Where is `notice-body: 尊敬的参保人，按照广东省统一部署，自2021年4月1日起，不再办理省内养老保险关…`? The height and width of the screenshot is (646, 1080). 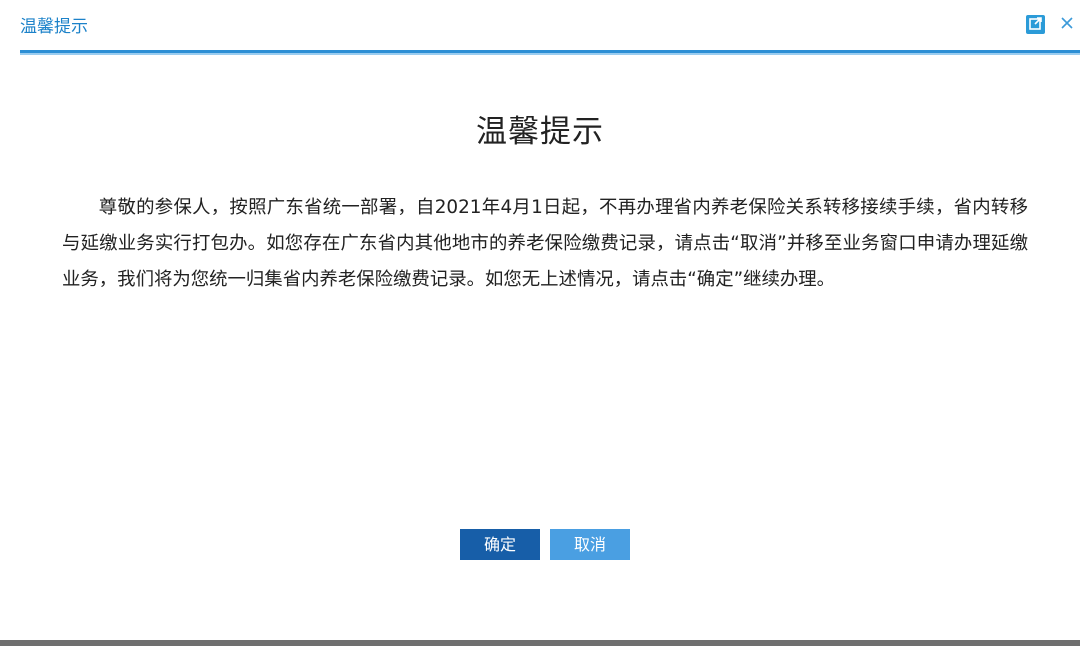 notice-body: 尊敬的参保人，按照广东省统一部署，自2021年4月1日起，不再办理省内养老保险关… is located at coordinates (545, 243).